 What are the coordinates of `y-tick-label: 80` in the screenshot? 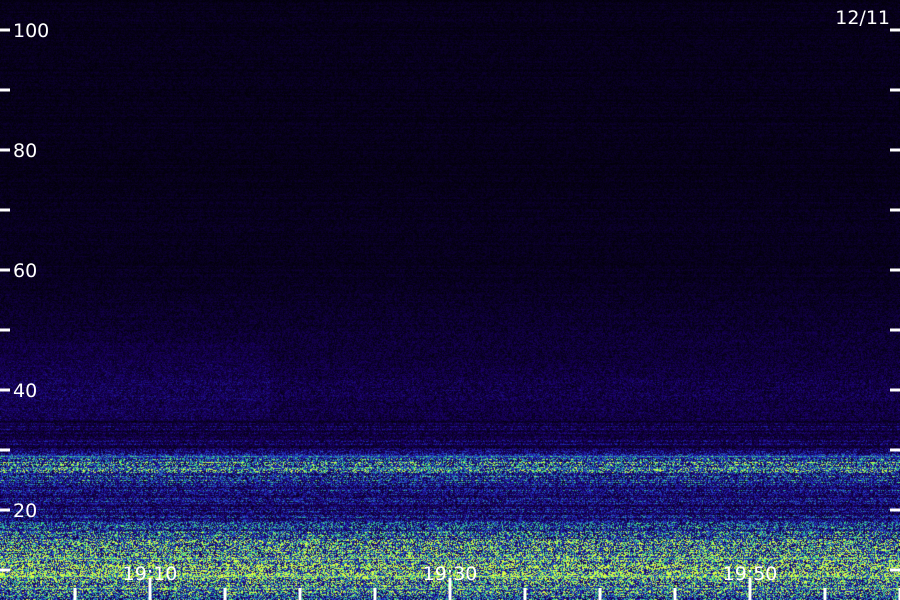 It's located at (25, 151).